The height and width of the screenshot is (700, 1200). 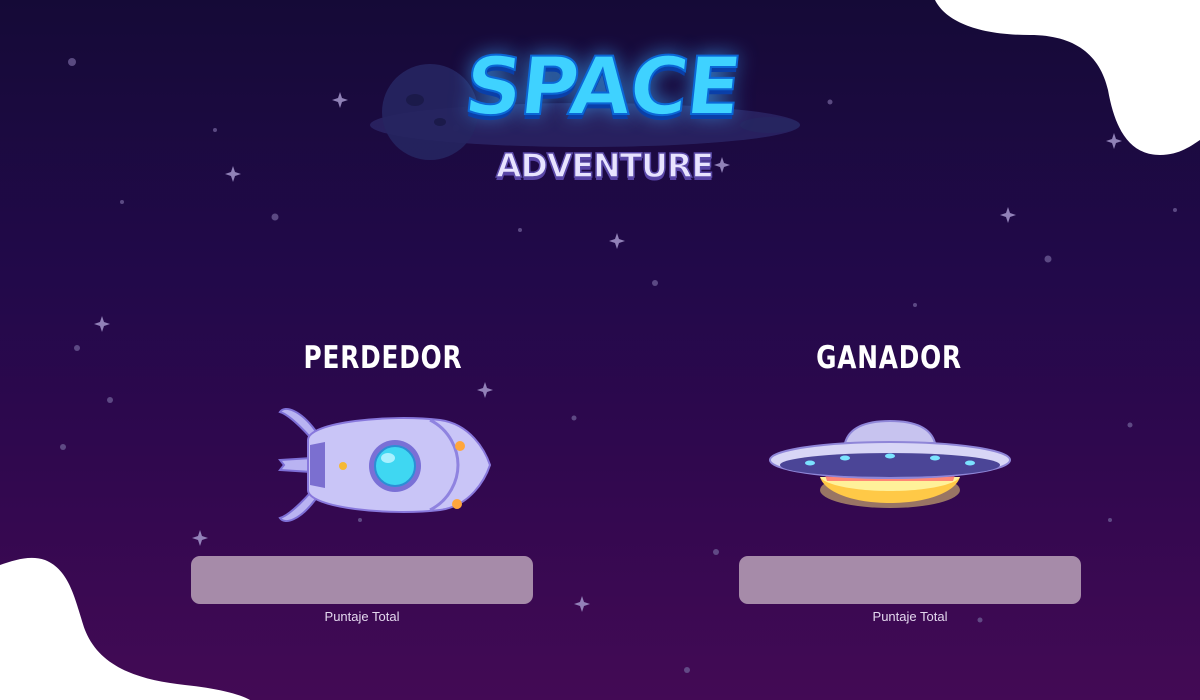 What do you see at coordinates (385, 465) in the screenshot?
I see `rocket-icon` at bounding box center [385, 465].